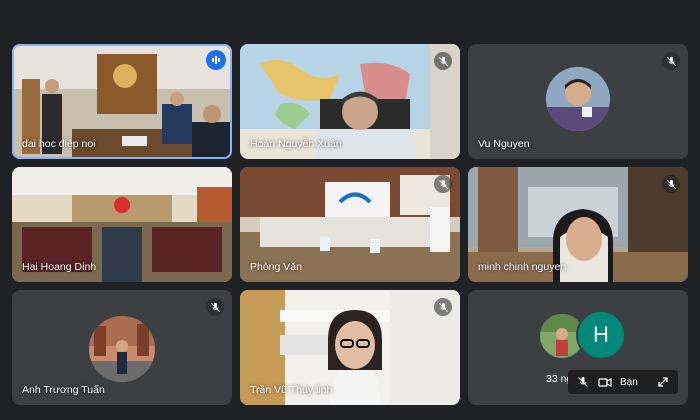 Image resolution: width=700 pixels, height=420 pixels. What do you see at coordinates (59, 144) in the screenshot?
I see `participant-name: dai hoc điệp noi` at bounding box center [59, 144].